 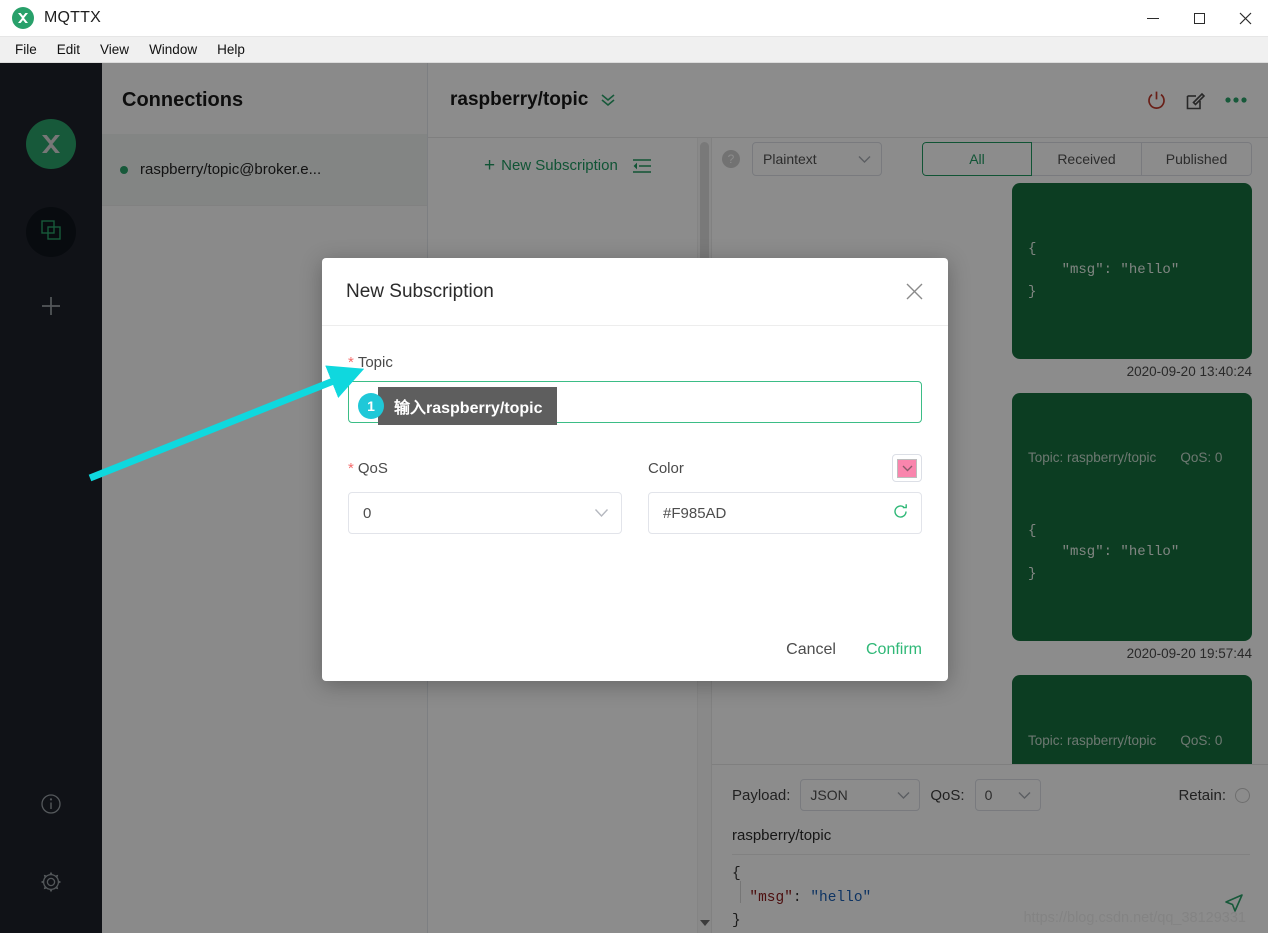 I want to click on new-subscription-label: New Subscription, so click(x=559, y=165).